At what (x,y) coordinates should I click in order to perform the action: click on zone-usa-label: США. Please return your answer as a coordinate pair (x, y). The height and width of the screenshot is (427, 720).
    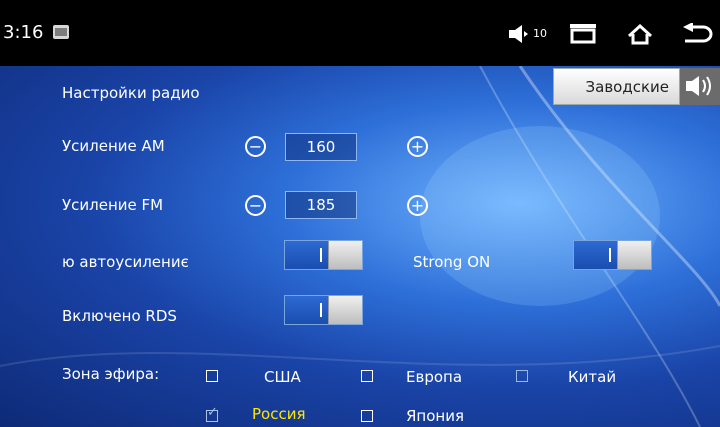
    Looking at the image, I should click on (282, 377).